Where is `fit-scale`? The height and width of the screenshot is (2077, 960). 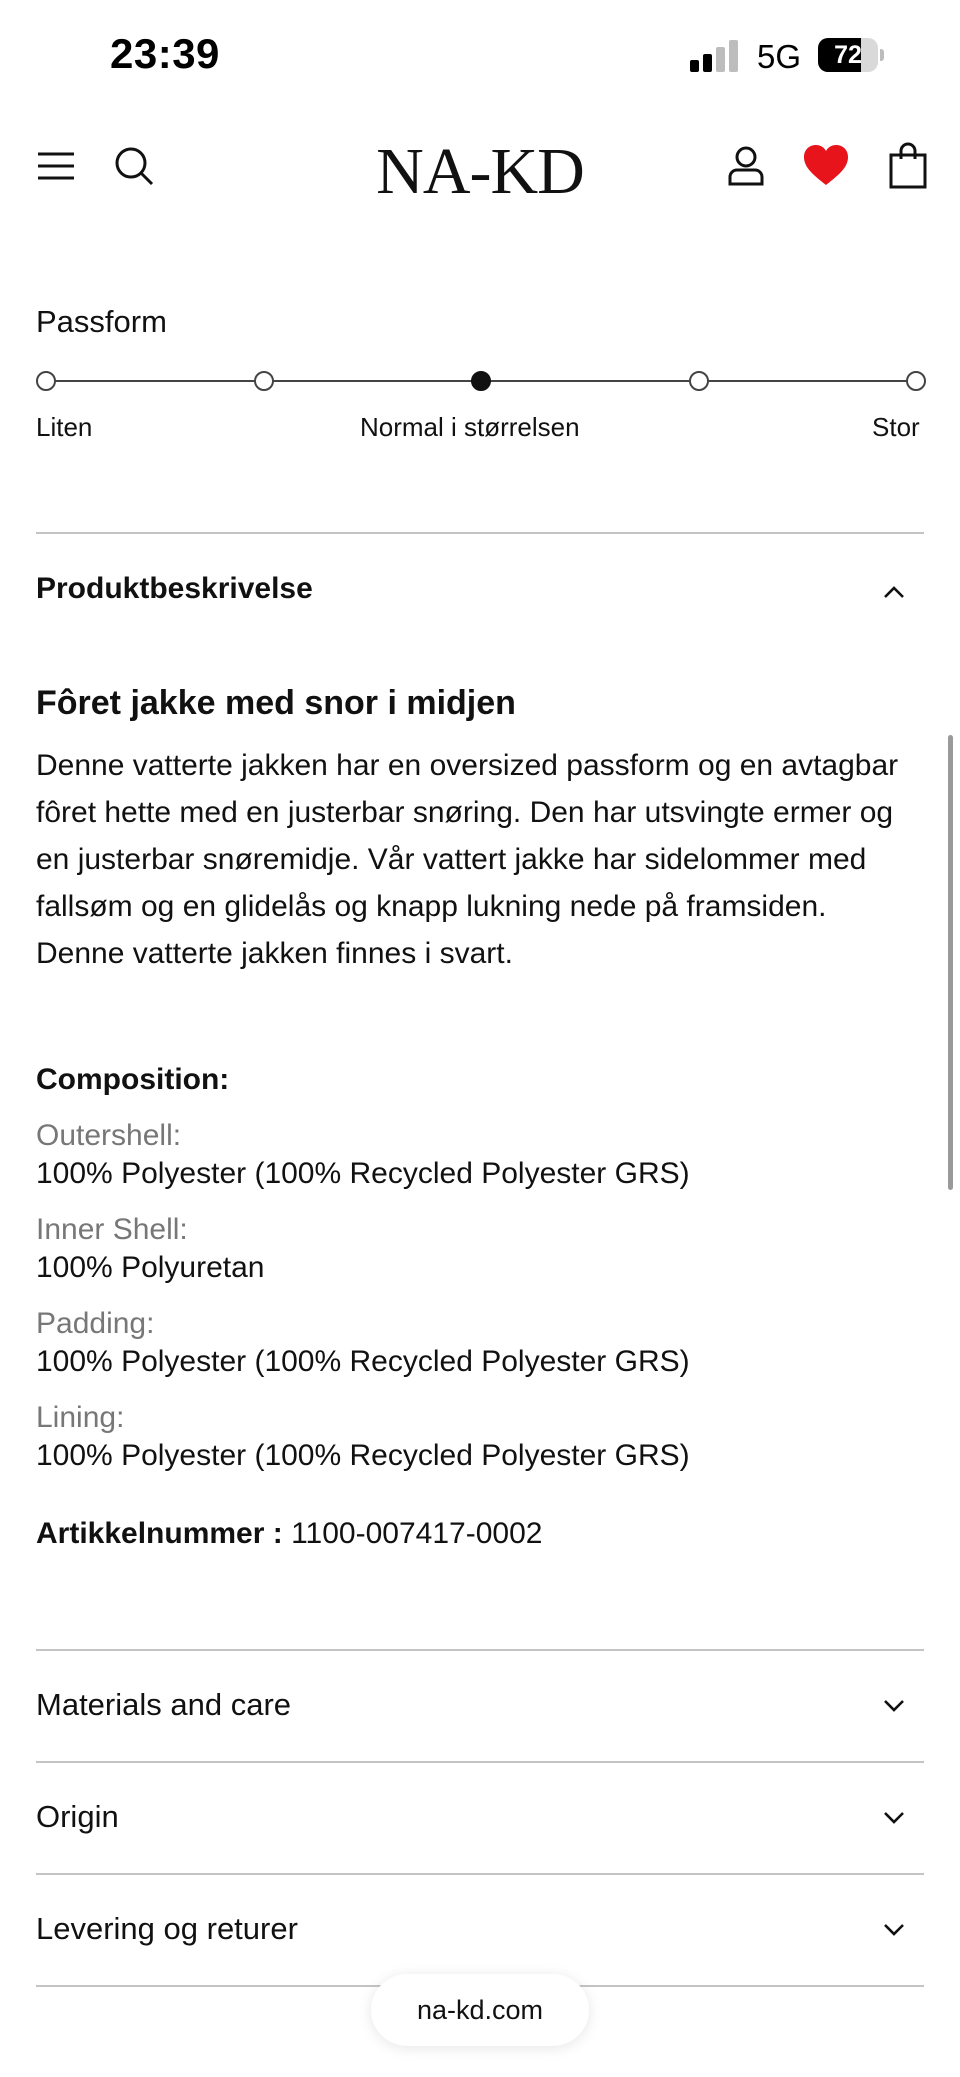
fit-scale is located at coordinates (481, 381).